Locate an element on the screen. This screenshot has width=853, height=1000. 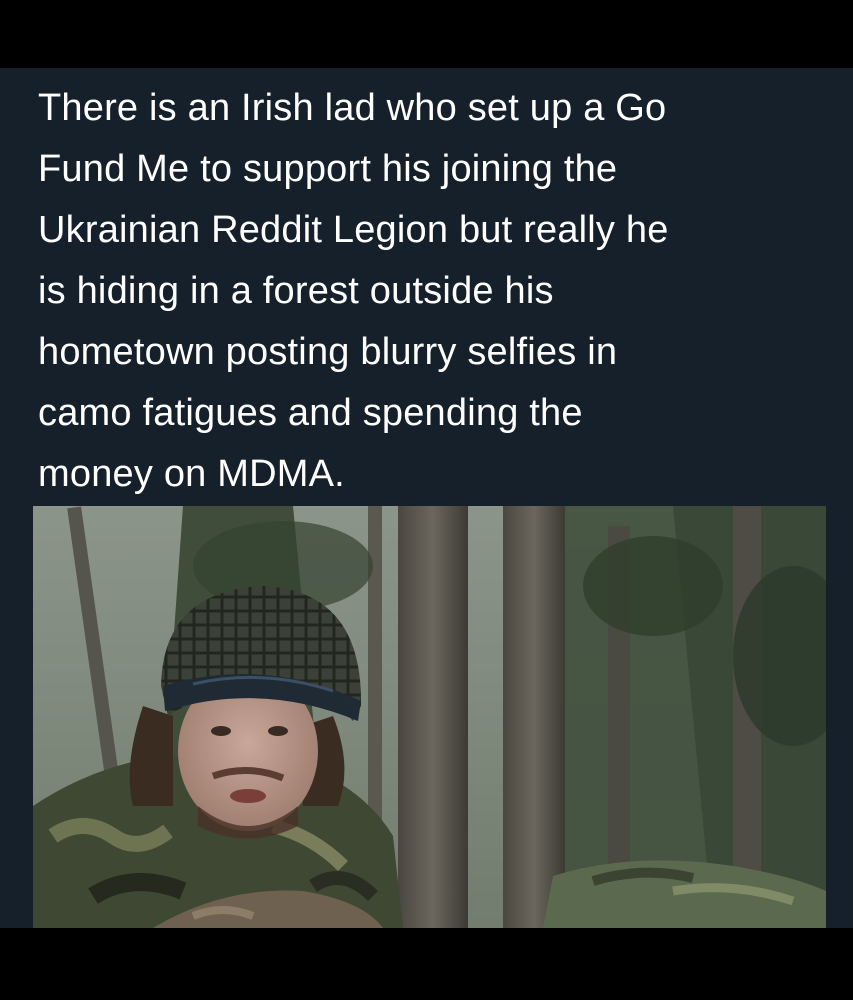
tweet-text-line: camo fatigues and spending the is located at coordinates (310, 413).